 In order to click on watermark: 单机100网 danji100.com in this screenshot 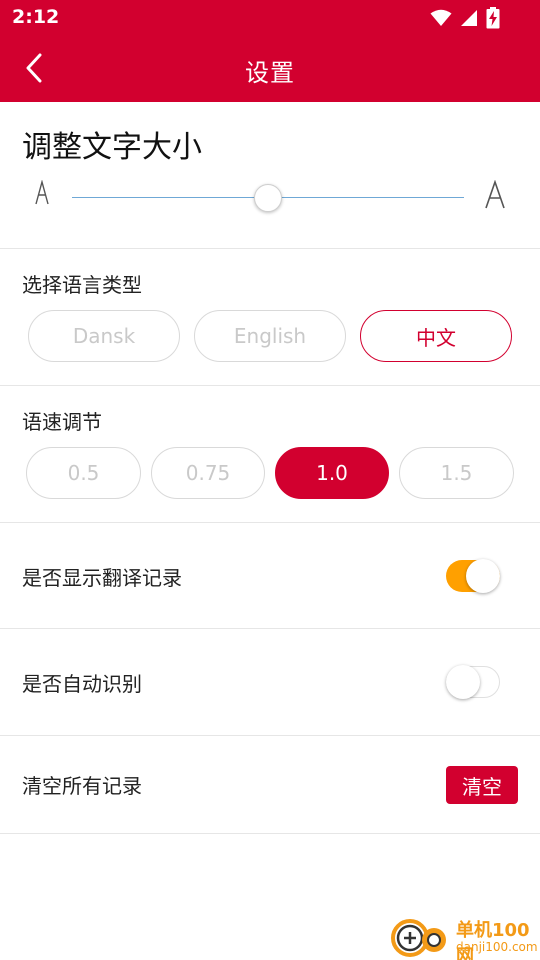, I will do `click(465, 937)`.